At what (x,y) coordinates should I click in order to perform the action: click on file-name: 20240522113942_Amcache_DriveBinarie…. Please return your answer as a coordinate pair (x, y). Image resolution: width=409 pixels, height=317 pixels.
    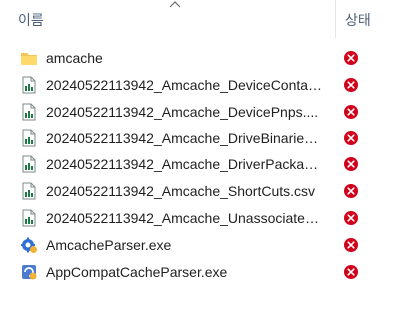
    Looking at the image, I should click on (182, 138).